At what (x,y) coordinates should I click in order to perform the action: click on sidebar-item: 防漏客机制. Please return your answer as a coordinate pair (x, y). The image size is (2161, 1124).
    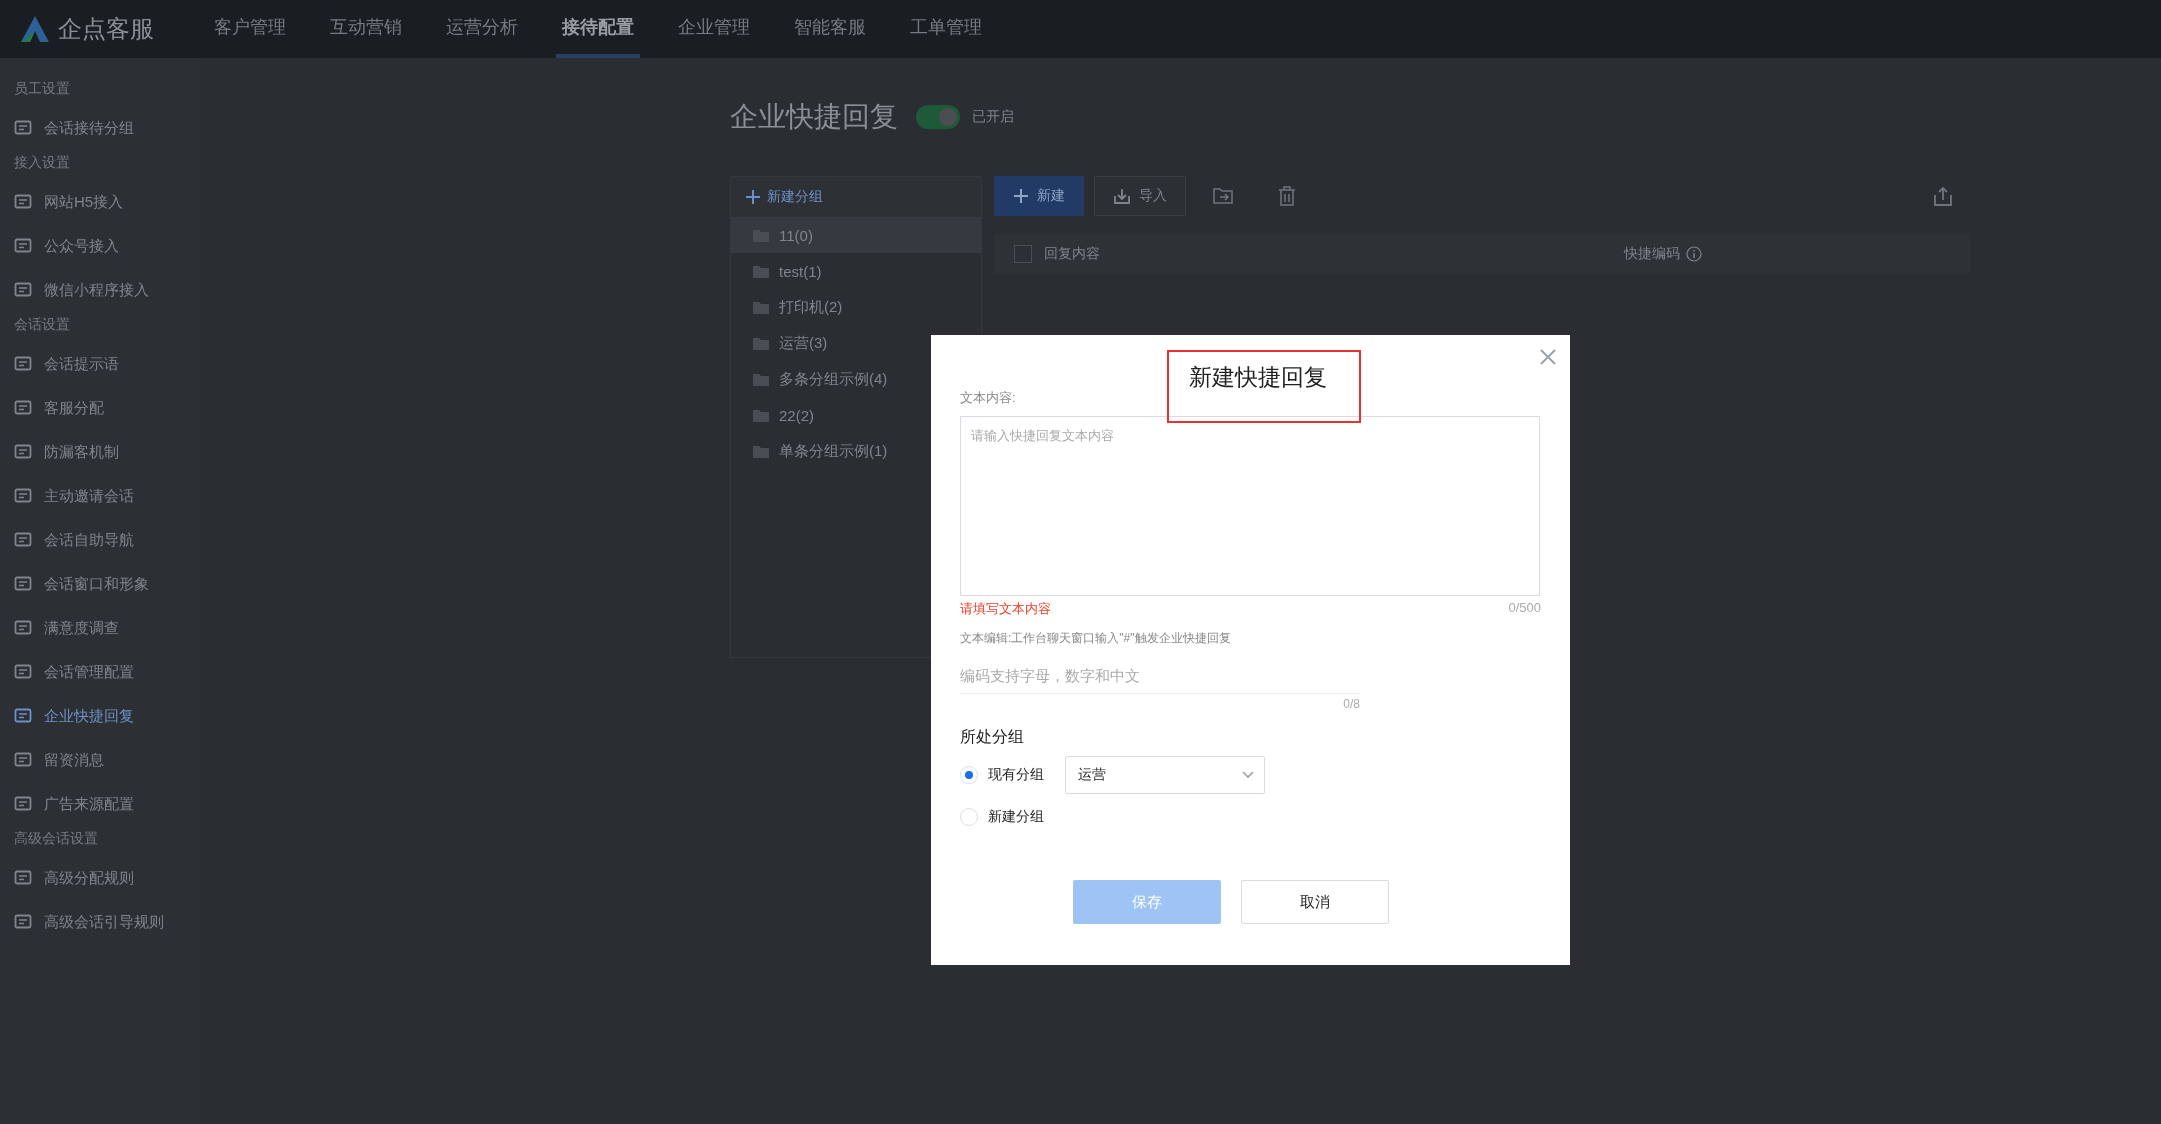
    Looking at the image, I should click on (100, 452).